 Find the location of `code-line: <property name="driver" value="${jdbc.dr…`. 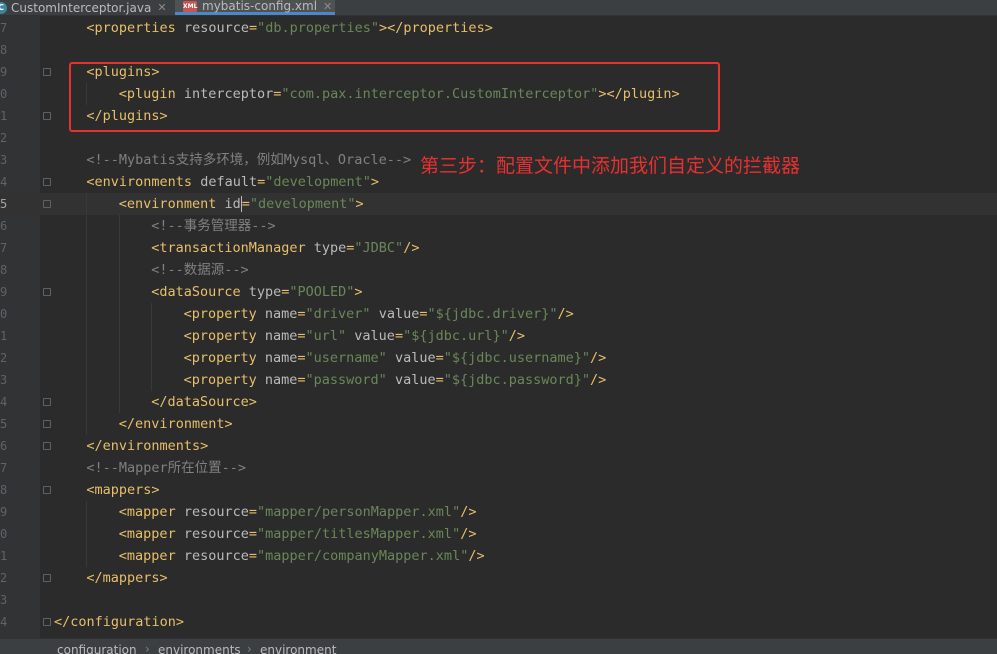

code-line: <property name="driver" value="${jdbc.dr… is located at coordinates (379, 314).